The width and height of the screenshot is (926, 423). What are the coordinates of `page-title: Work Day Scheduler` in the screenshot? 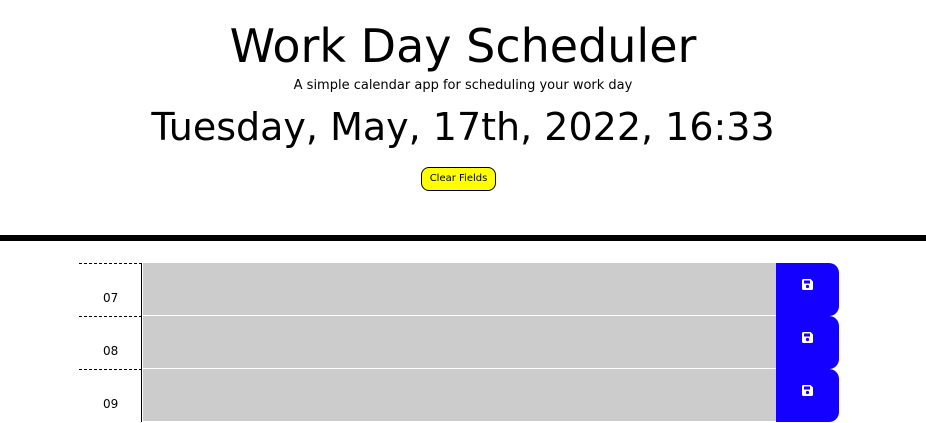 It's located at (463, 46).